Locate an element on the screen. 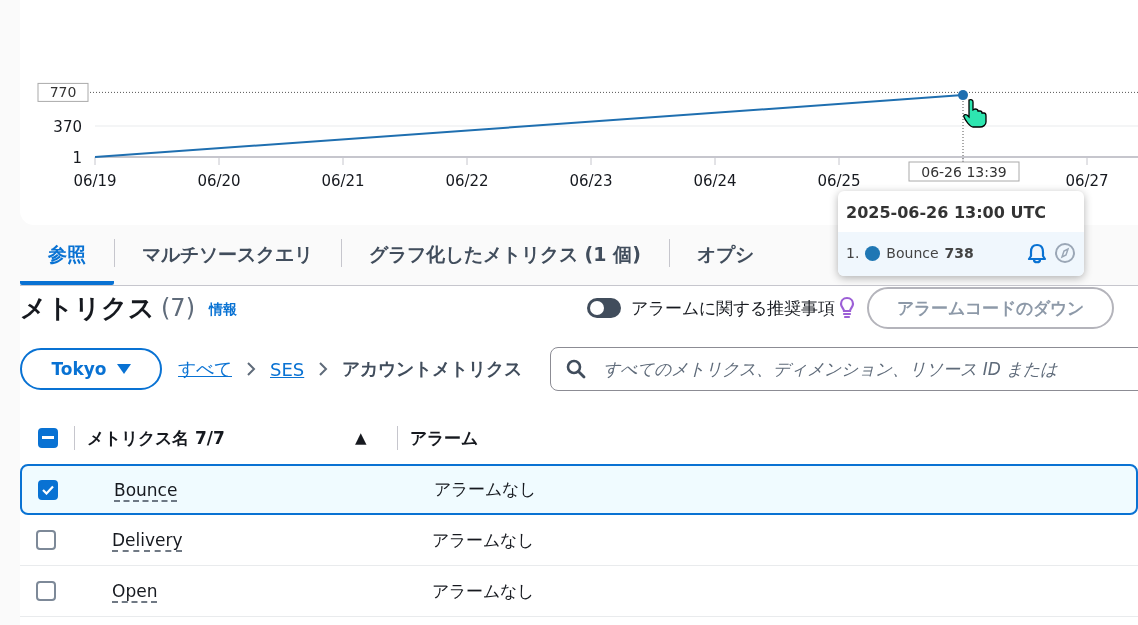 Image resolution: width=1138 pixels, height=625 pixels. selected-row: Bounce アラームなし is located at coordinates (579, 489).